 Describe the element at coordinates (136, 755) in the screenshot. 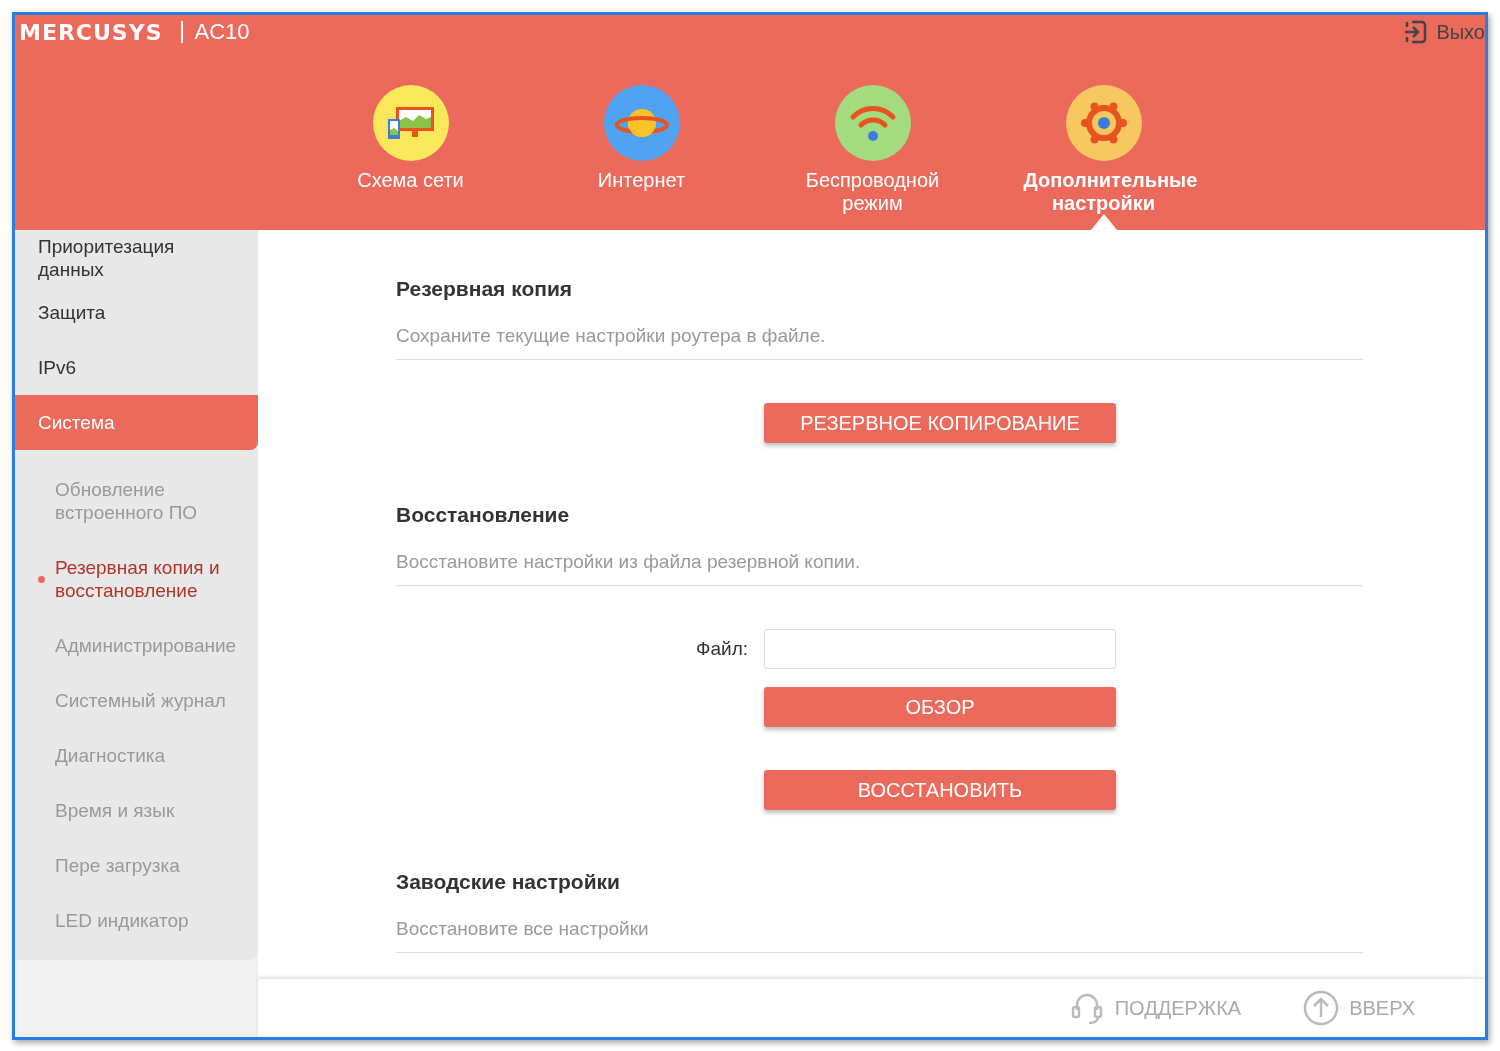

I see `sidebar-subitem: Диагностика` at that location.